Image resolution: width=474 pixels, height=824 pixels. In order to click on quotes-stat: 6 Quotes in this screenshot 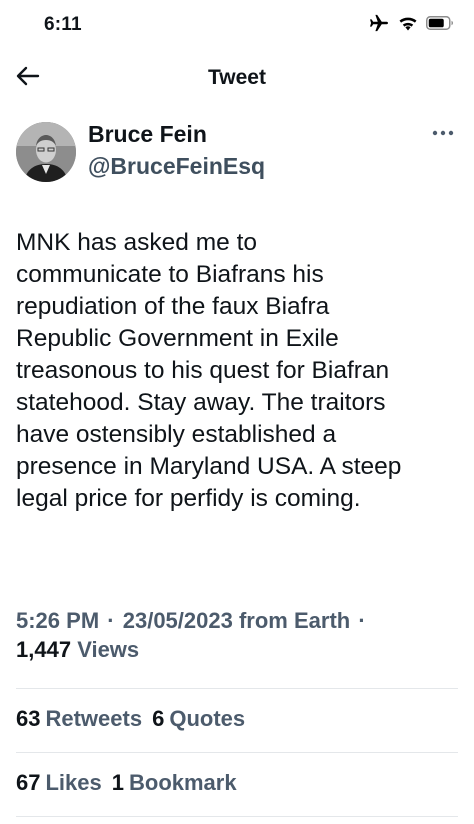, I will do `click(198, 719)`.